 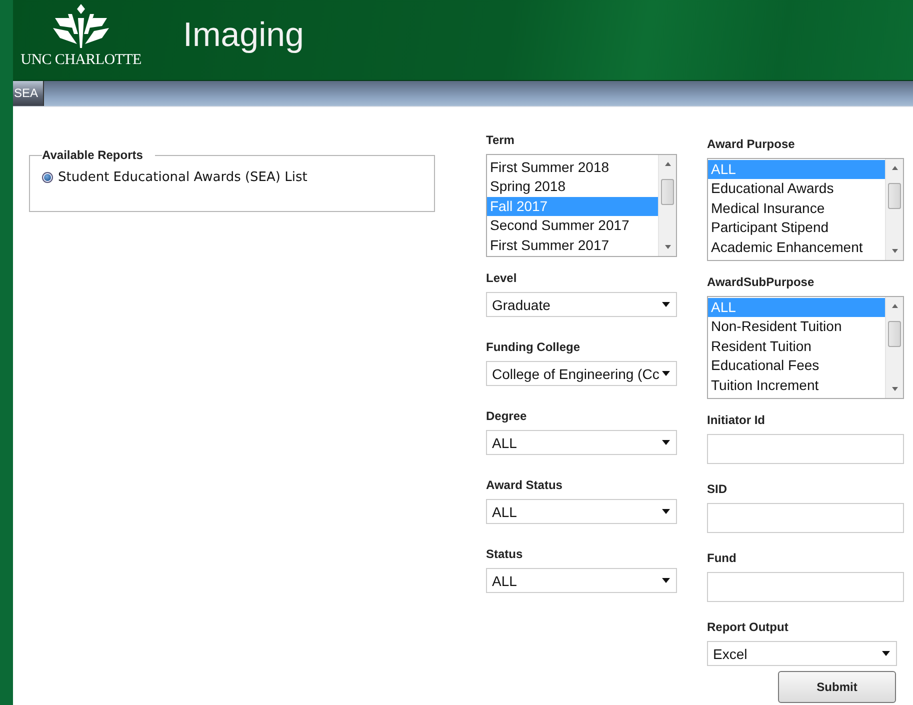 What do you see at coordinates (525, 485) in the screenshot?
I see `field-label: Award Status` at bounding box center [525, 485].